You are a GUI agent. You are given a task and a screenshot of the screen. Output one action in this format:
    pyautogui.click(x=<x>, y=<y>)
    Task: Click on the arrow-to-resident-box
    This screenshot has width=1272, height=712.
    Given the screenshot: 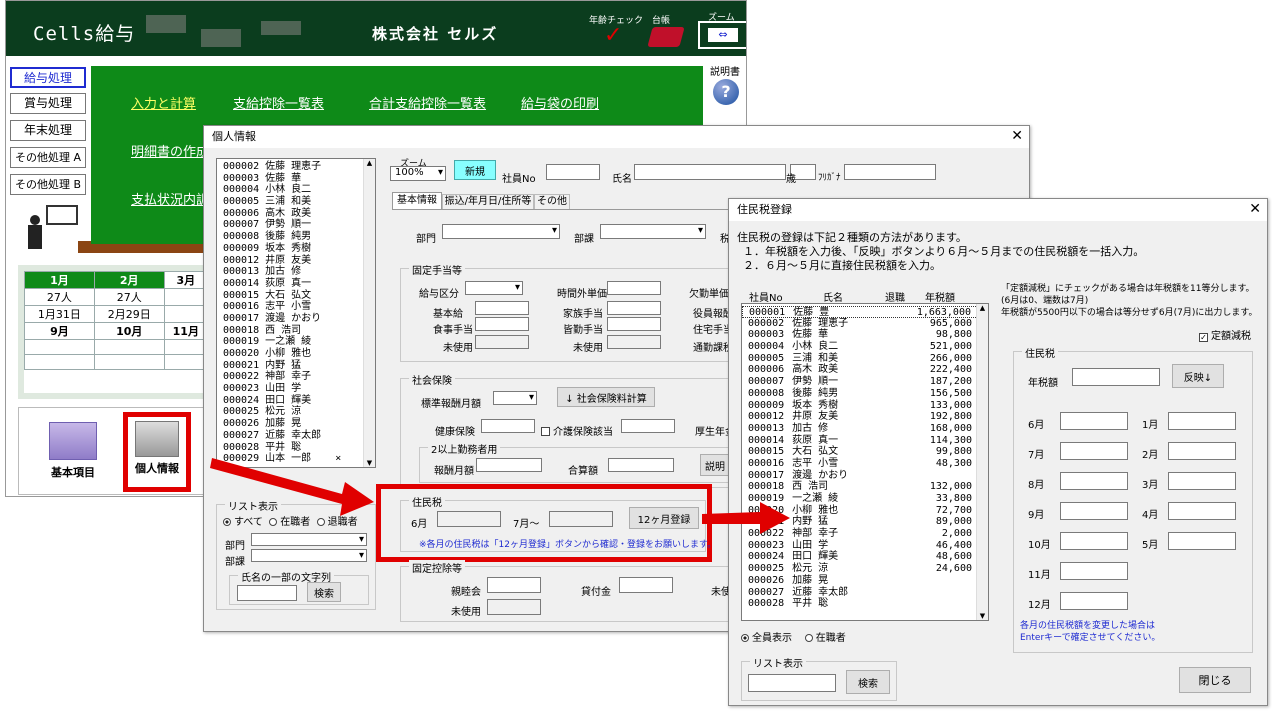 What is the action you would take?
    pyautogui.click(x=292, y=487)
    